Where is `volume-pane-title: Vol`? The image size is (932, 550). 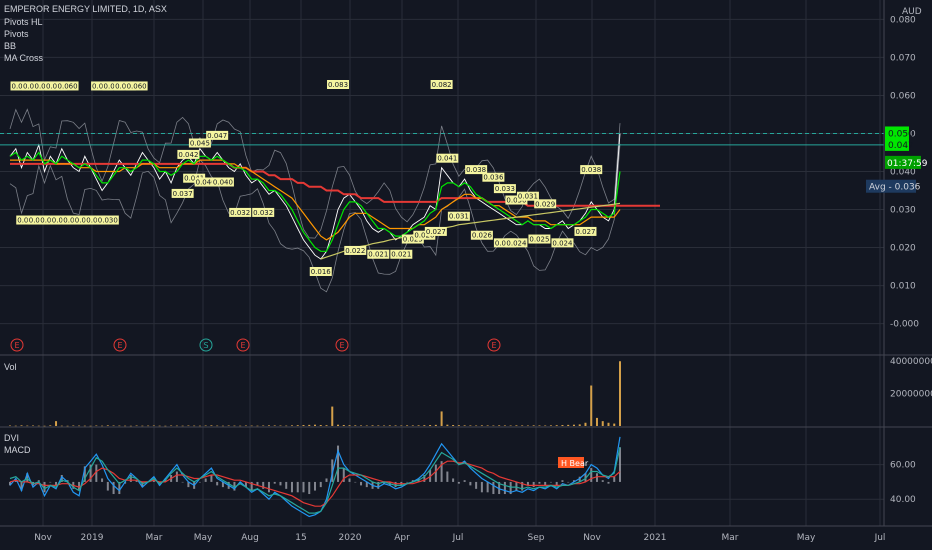 volume-pane-title: Vol is located at coordinates (10, 367).